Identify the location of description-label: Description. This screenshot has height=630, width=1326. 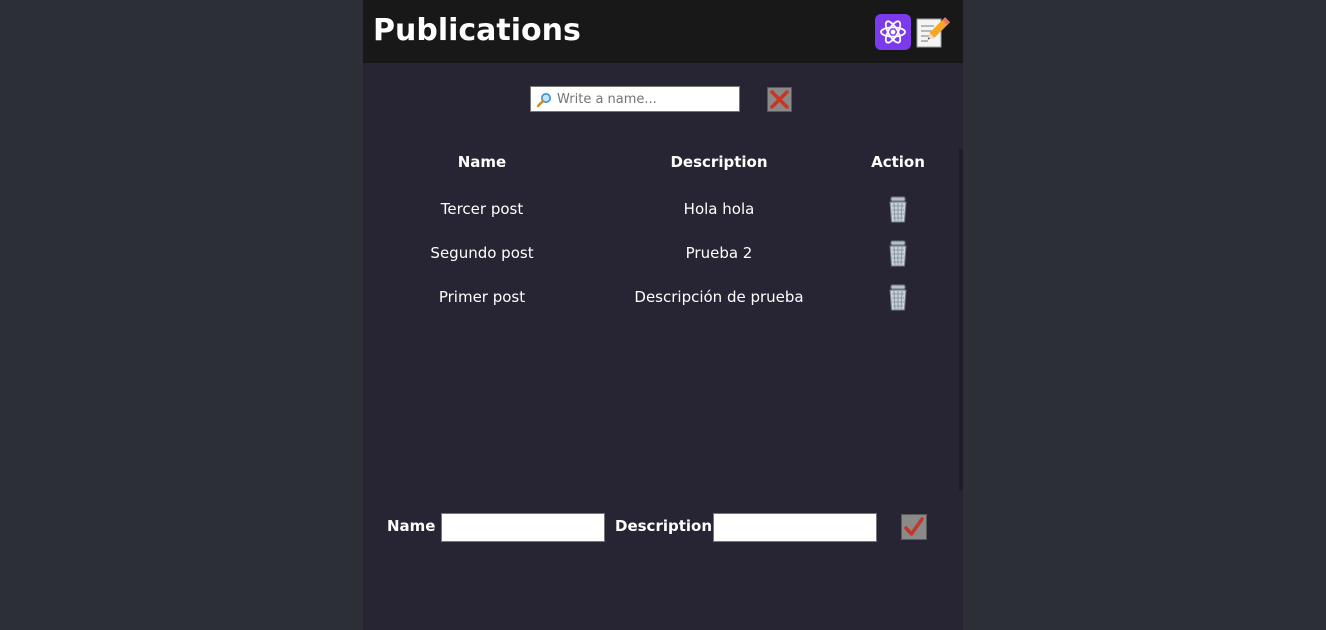
(664, 526).